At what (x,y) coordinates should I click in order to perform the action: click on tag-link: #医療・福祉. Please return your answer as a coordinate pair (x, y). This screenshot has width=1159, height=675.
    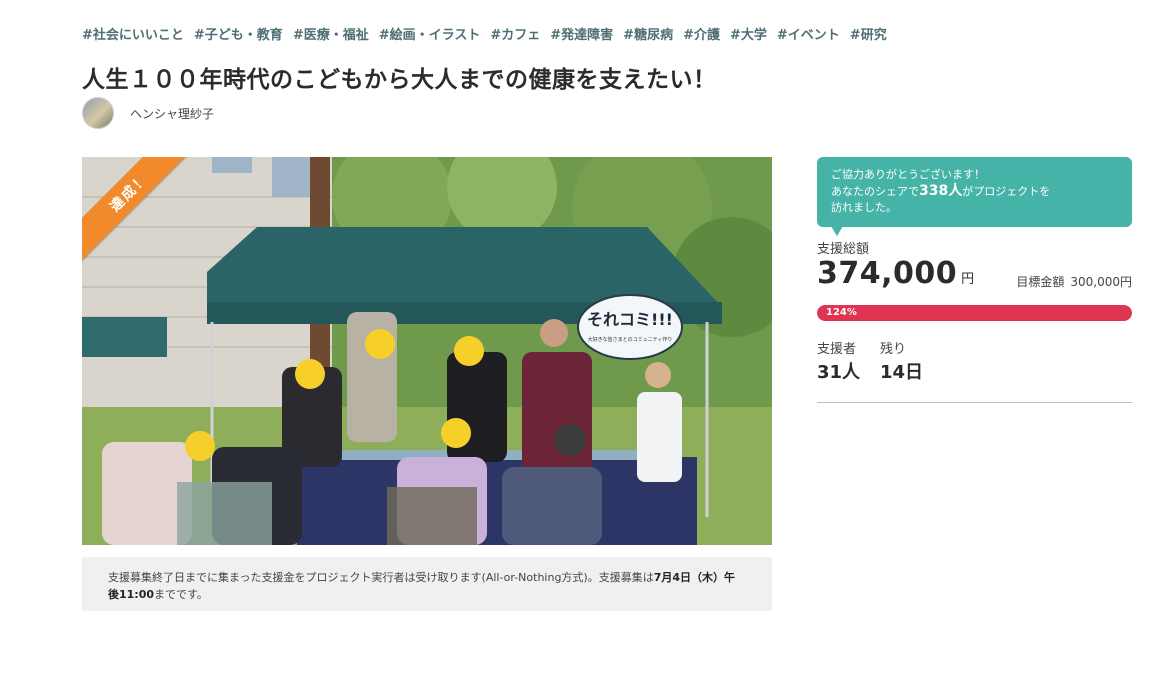
    Looking at the image, I should click on (331, 33).